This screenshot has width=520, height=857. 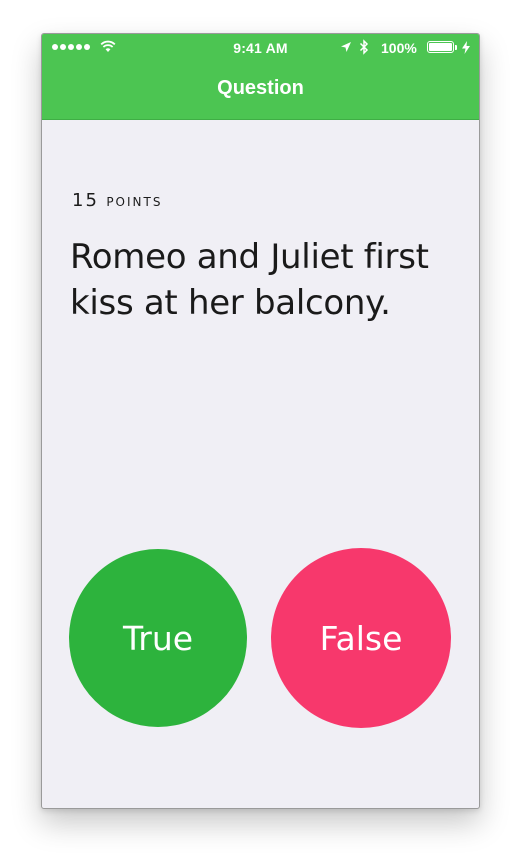 I want to click on points-unit: points, so click(x=134, y=201).